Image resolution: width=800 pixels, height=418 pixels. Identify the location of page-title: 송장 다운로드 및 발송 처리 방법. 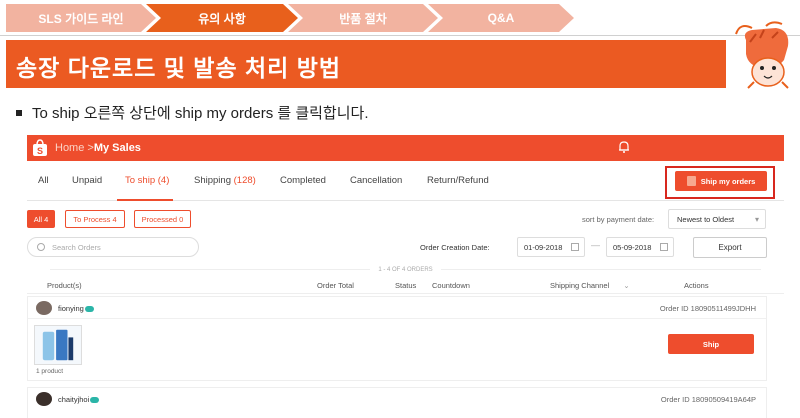
(179, 68).